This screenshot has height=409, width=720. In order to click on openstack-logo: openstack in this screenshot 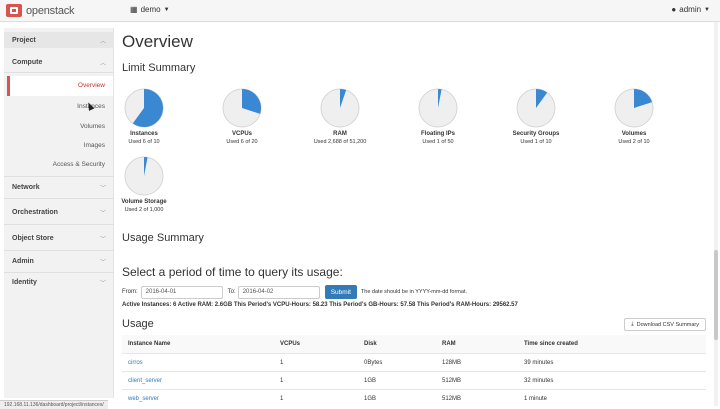, I will do `click(40, 10)`.